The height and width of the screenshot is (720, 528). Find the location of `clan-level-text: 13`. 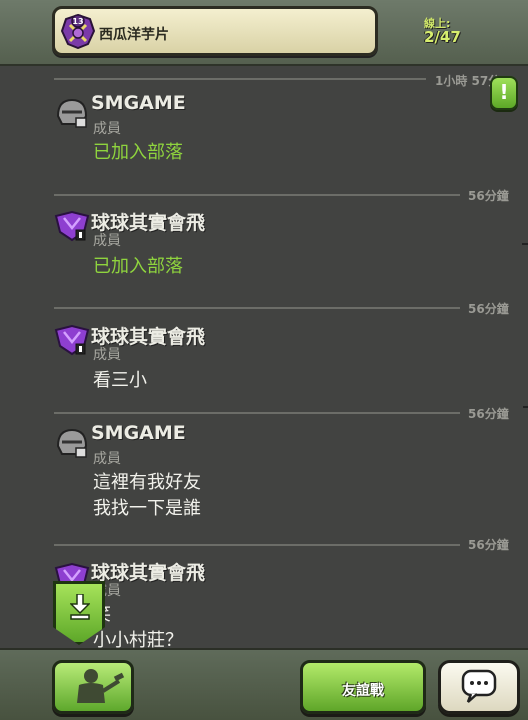

clan-level-text: 13 is located at coordinates (77, 21).